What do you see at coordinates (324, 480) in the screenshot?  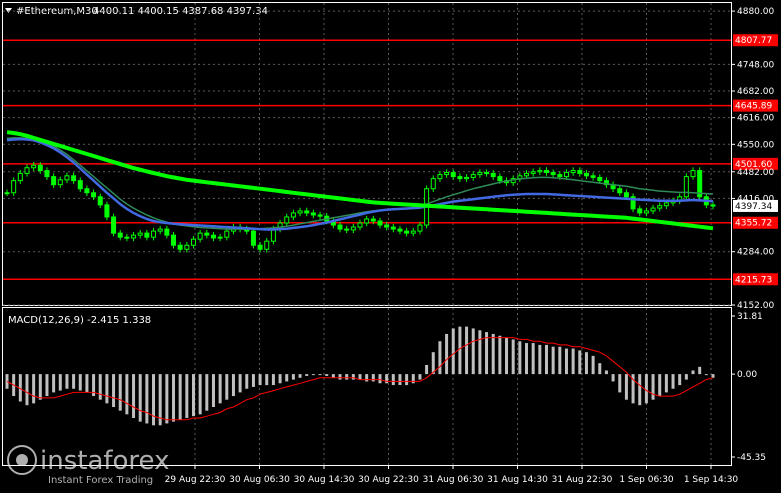 I see `x-tick-label: 30 Aug 14:30` at bounding box center [324, 480].